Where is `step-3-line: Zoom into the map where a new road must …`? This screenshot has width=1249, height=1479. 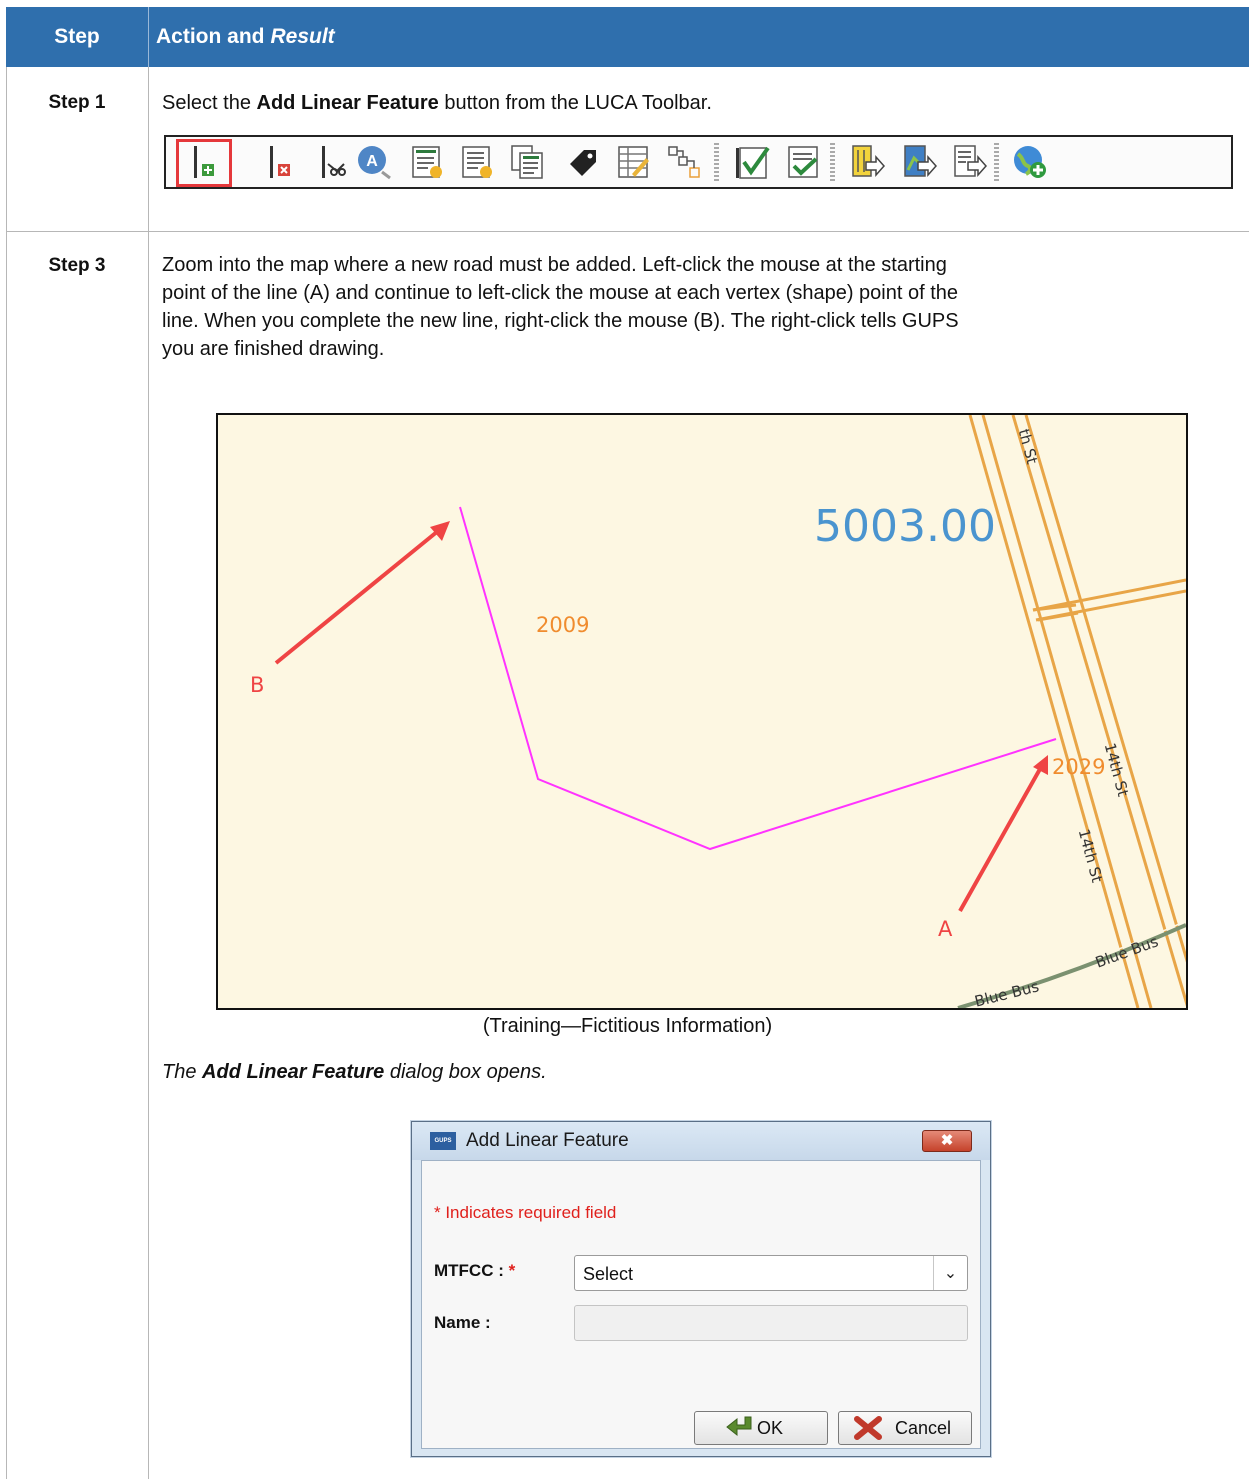 step-3-line: Zoom into the map where a new road must … is located at coordinates (554, 265).